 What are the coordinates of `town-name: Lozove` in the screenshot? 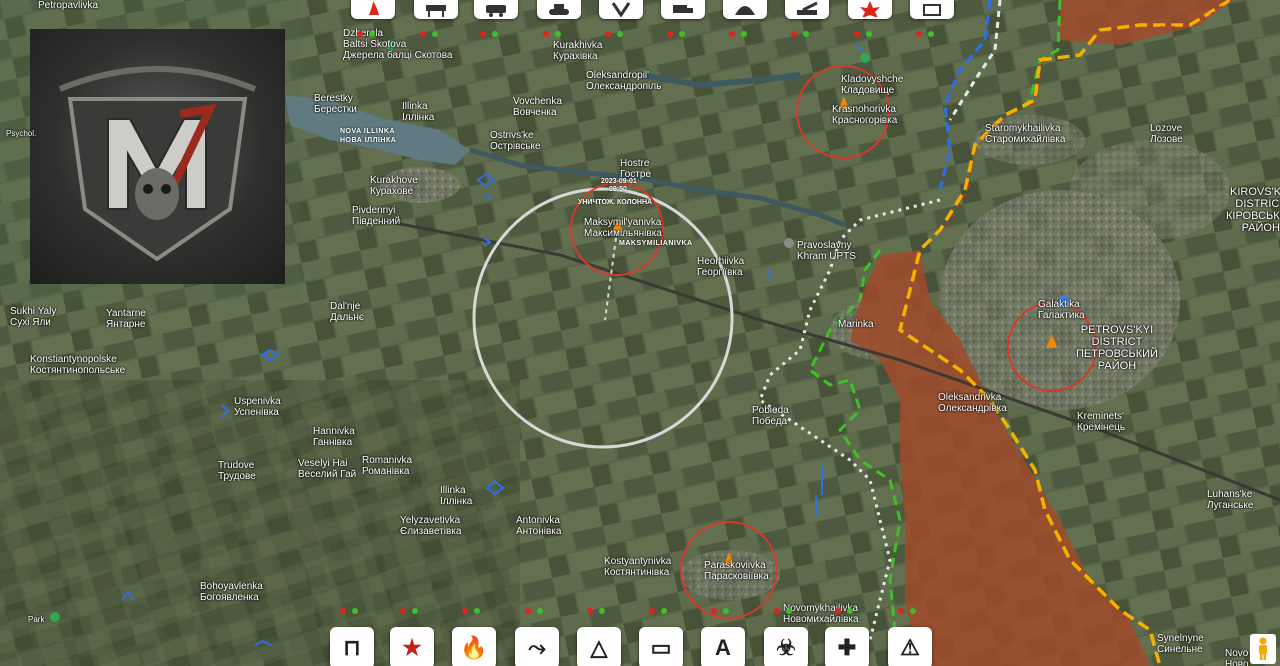 It's located at (1166, 128).